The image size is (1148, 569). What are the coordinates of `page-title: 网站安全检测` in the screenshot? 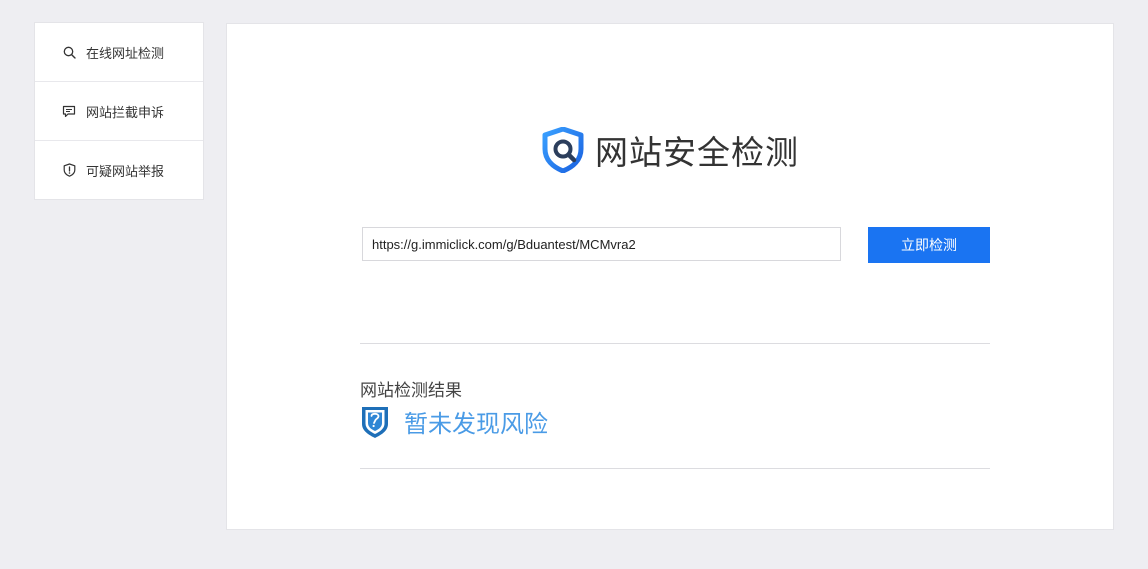 It's located at (697, 152).